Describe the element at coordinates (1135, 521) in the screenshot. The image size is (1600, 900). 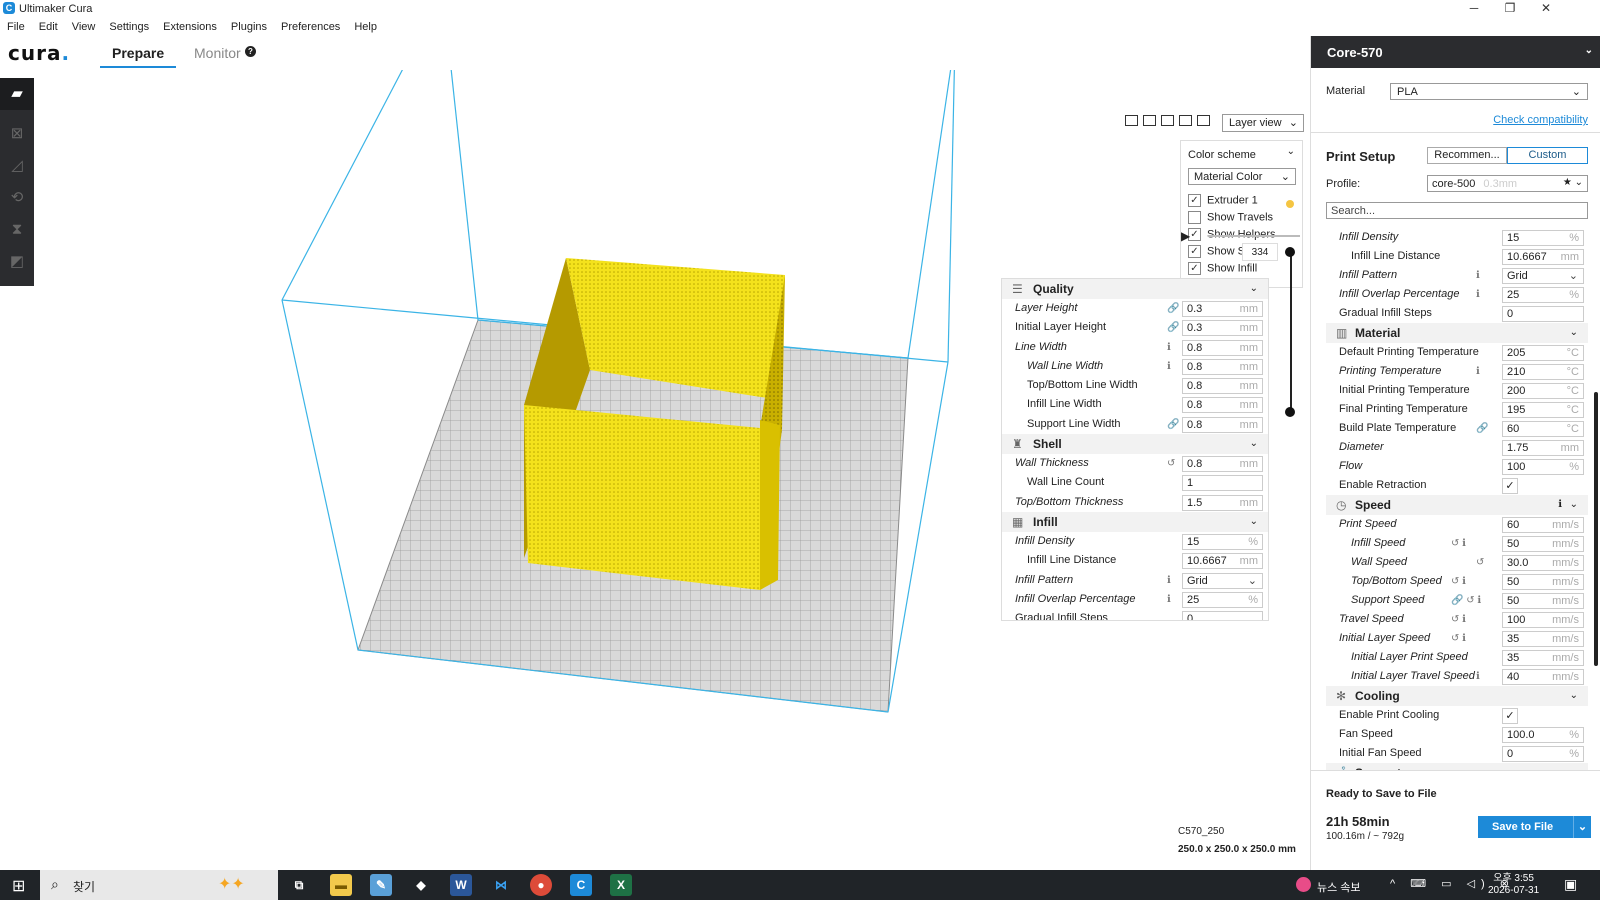
I see `category-infill: ▦ Infill ⌄` at that location.